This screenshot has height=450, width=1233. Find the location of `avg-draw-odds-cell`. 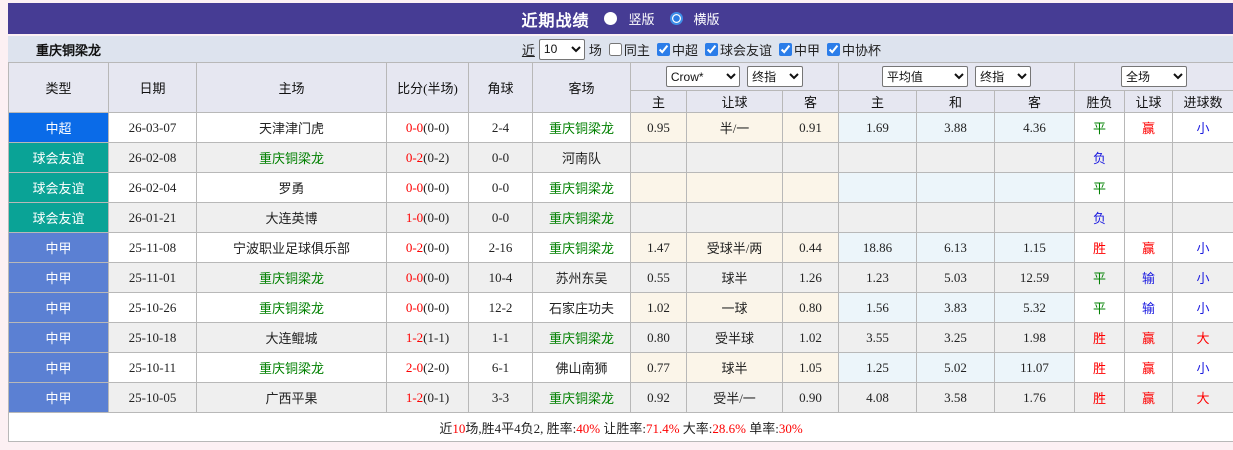

avg-draw-odds-cell is located at coordinates (956, 217).